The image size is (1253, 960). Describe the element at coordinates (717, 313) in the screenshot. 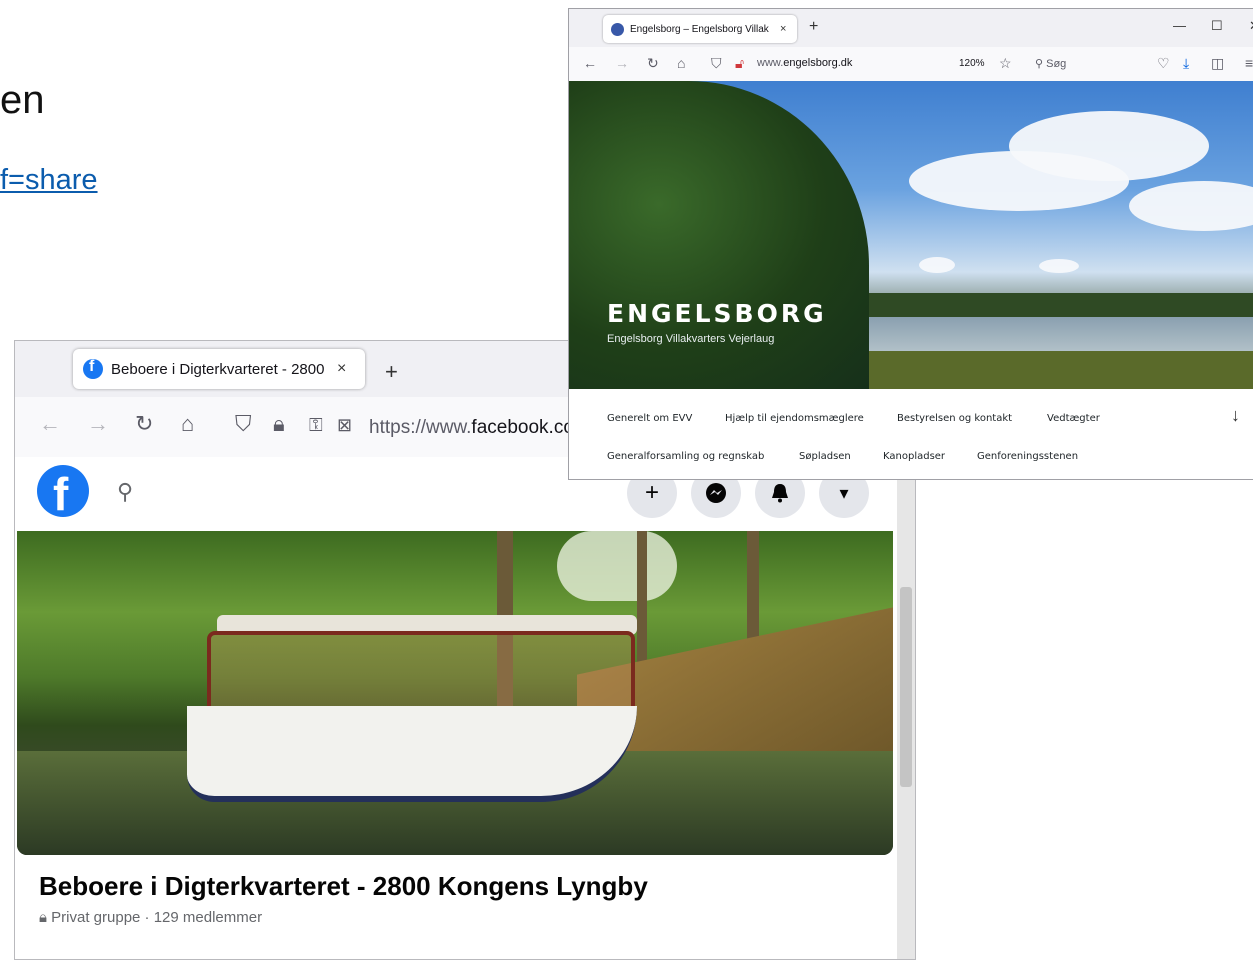

I see `site-title: ENGELSBORG` at that location.